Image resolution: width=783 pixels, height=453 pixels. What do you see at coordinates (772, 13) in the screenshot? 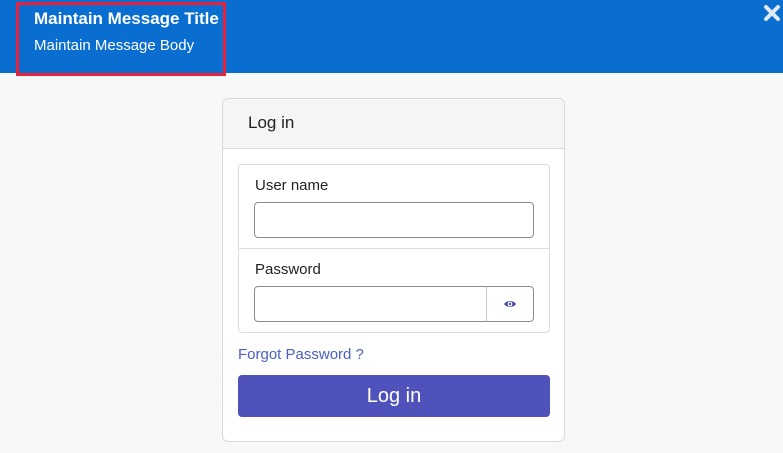
I see `close-icon` at bounding box center [772, 13].